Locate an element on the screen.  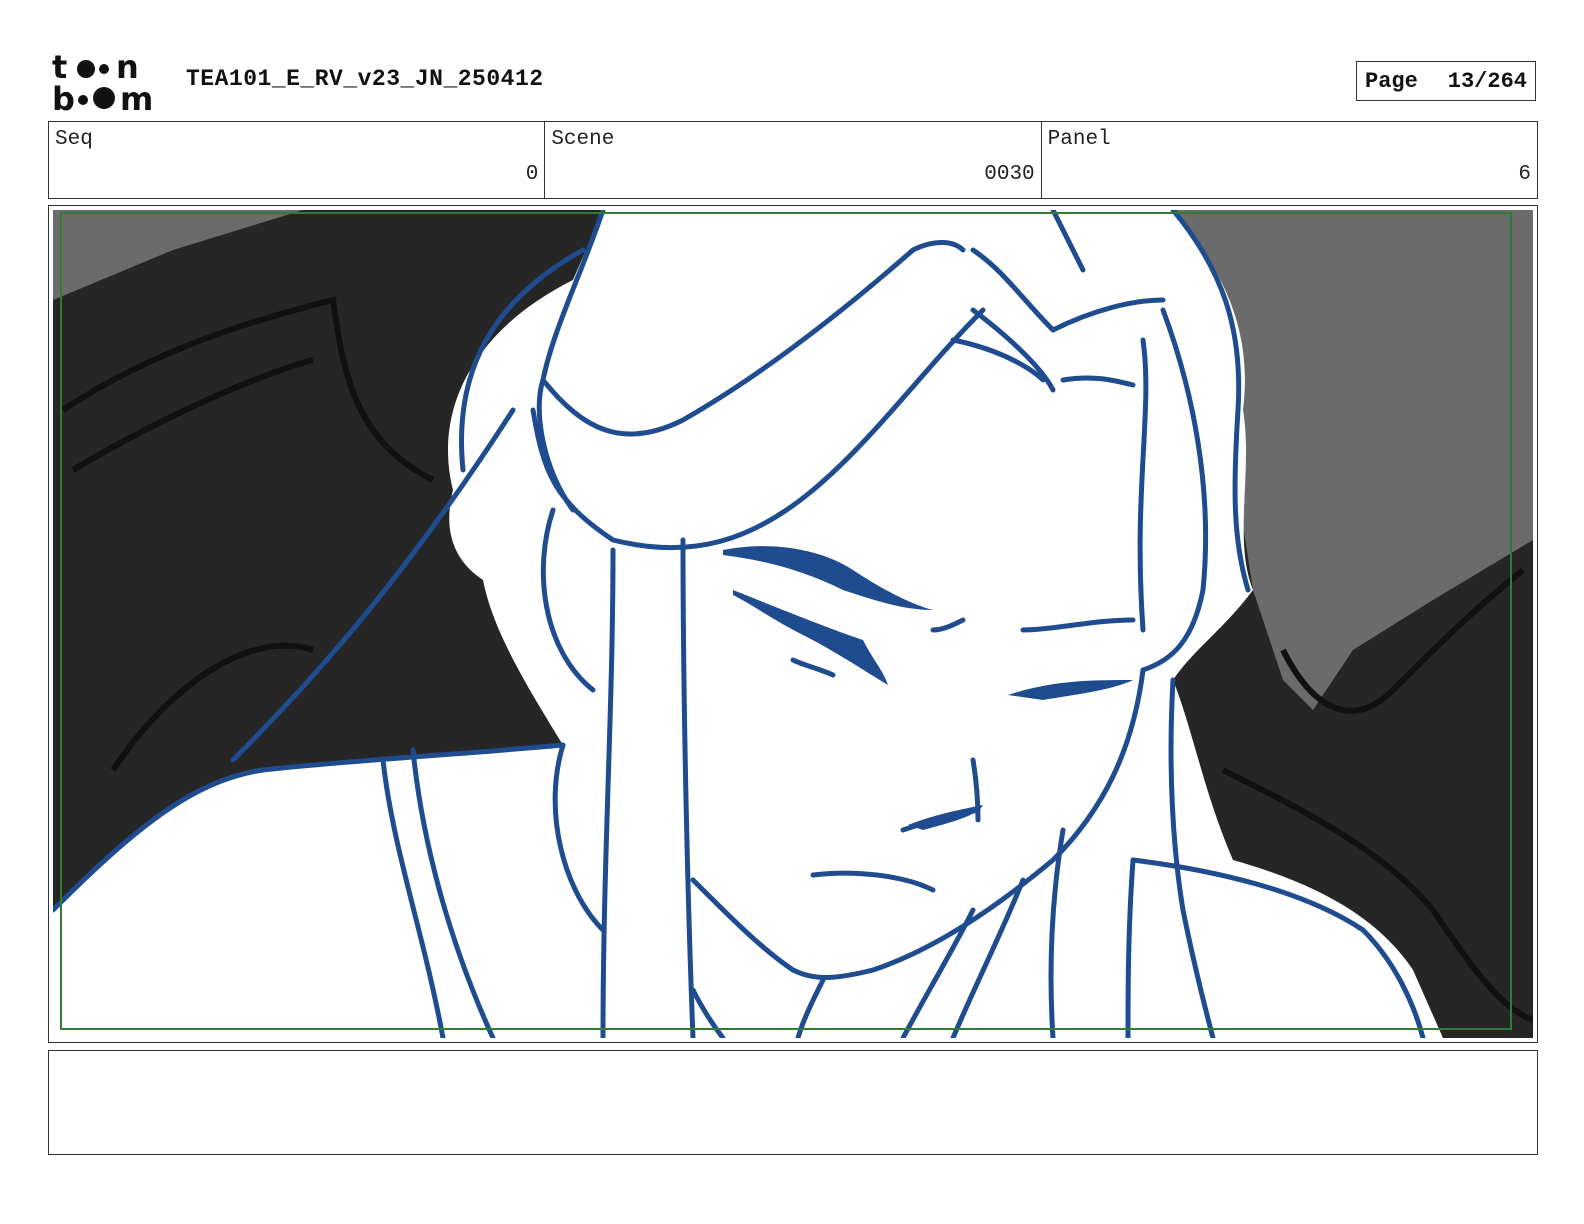
panel-cell: Panel 6 is located at coordinates (1289, 160).